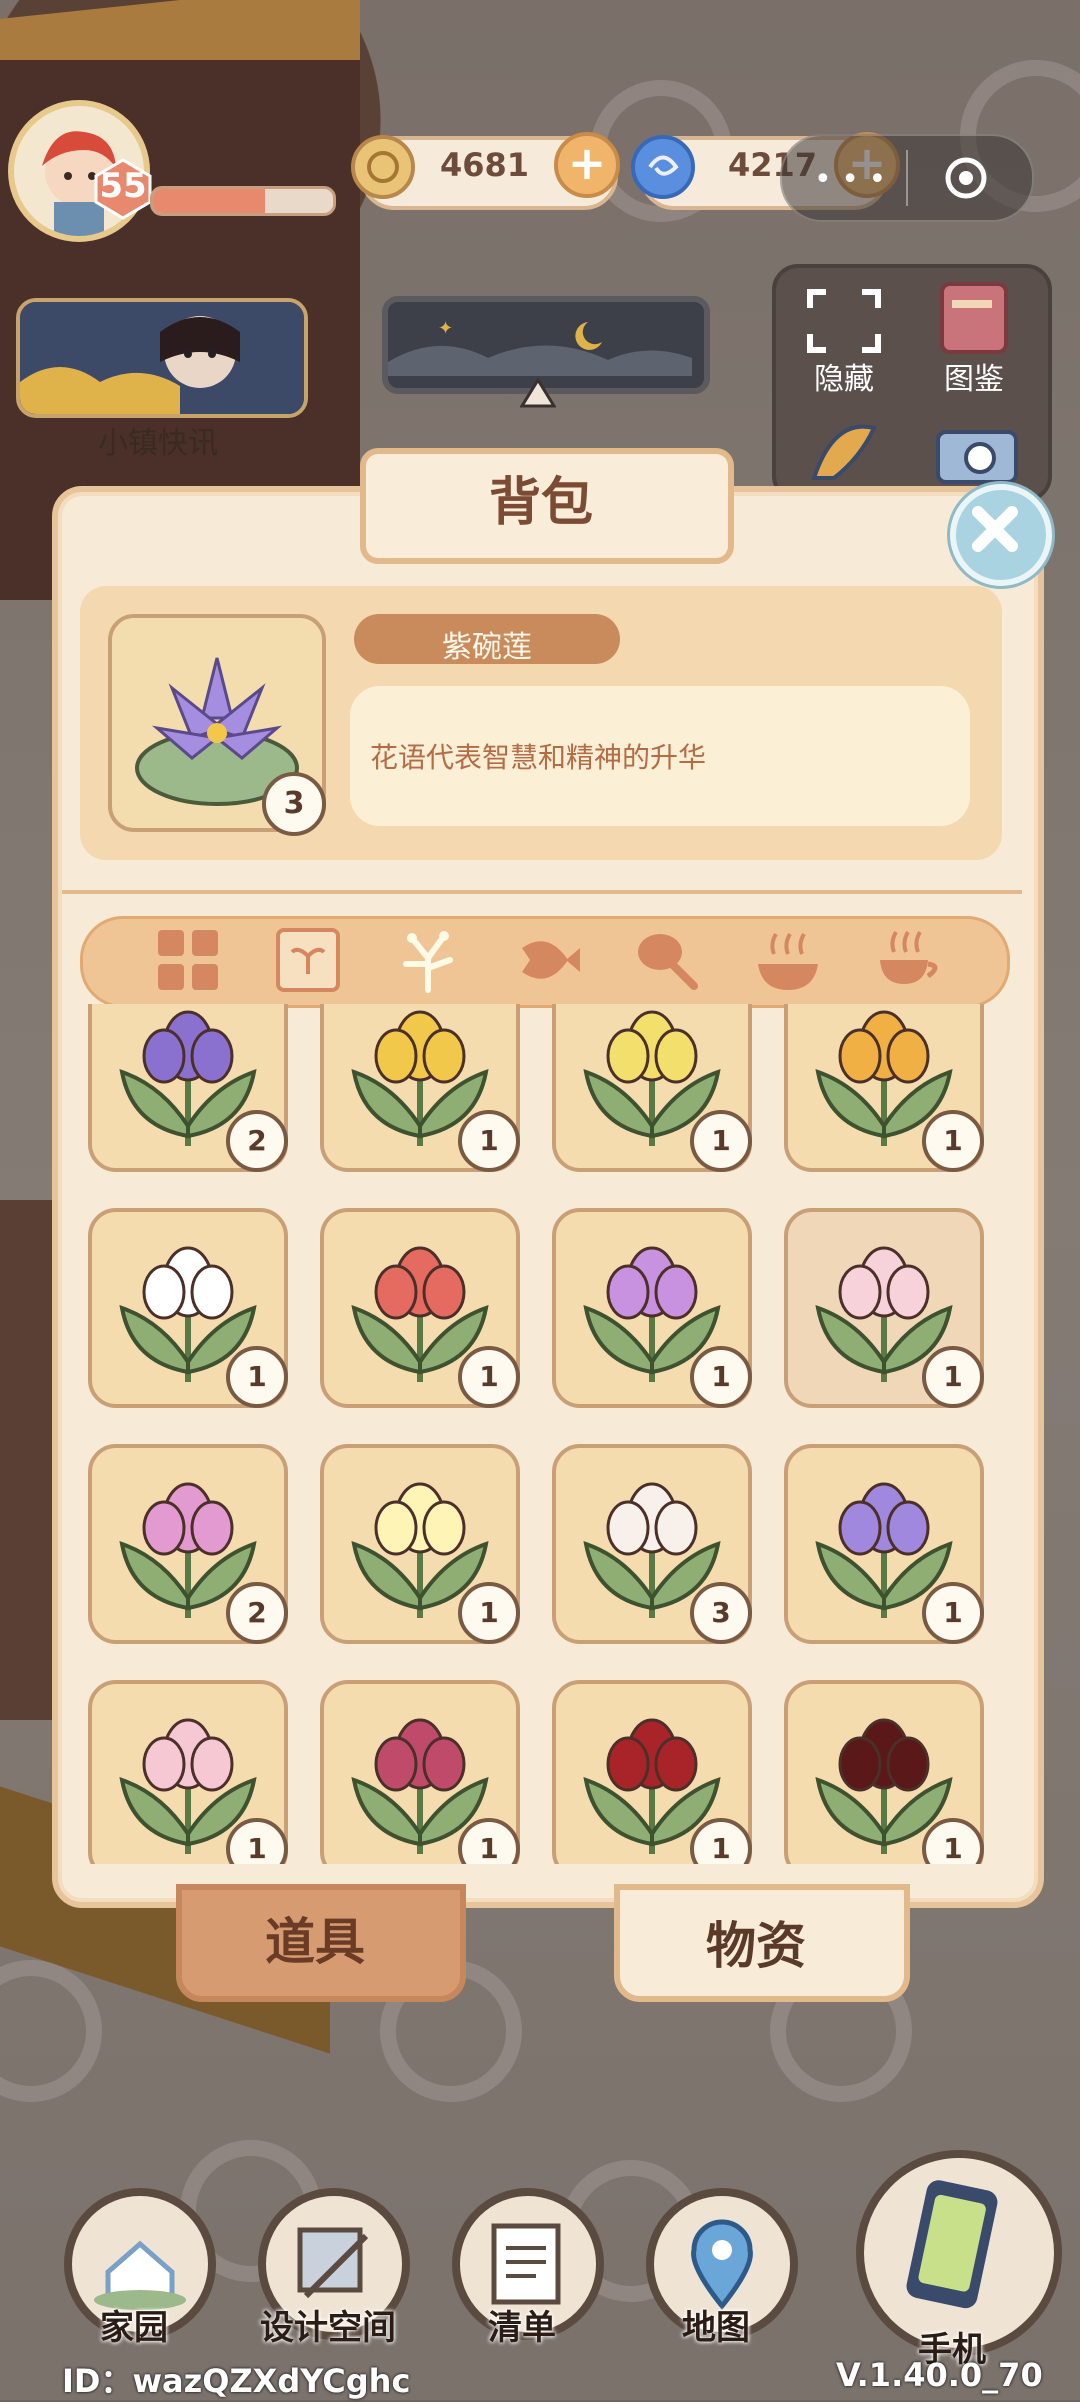  I want to click on close-miniprogram-icon, so click(966, 178).